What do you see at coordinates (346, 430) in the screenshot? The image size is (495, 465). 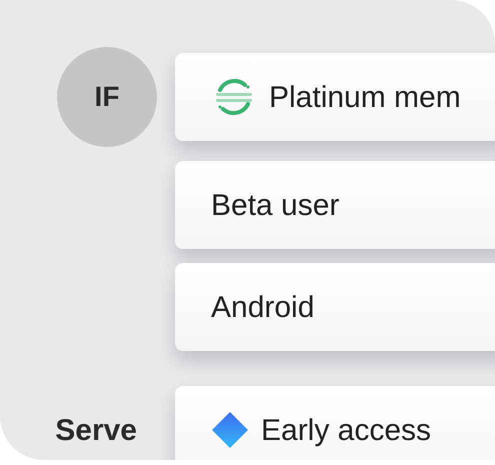 I see `tag-label: Early access` at bounding box center [346, 430].